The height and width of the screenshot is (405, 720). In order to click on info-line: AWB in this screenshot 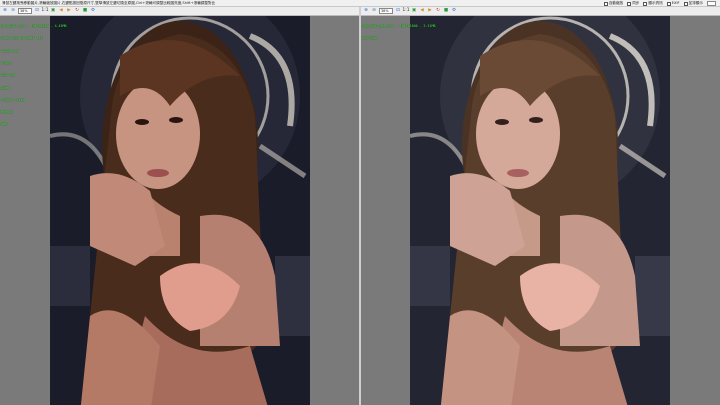, I will do `click(4, 124)`.